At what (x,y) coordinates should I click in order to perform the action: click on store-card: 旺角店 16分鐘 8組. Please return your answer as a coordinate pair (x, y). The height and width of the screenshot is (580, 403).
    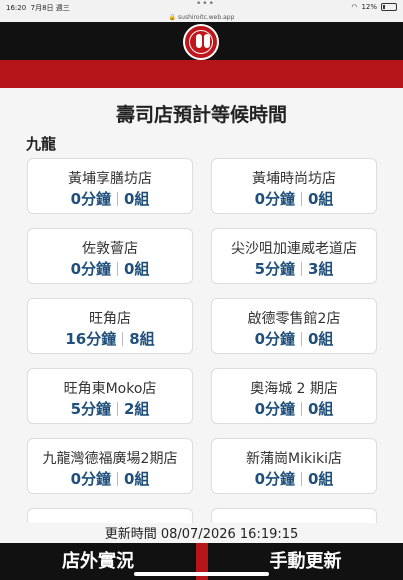
    Looking at the image, I should click on (110, 326).